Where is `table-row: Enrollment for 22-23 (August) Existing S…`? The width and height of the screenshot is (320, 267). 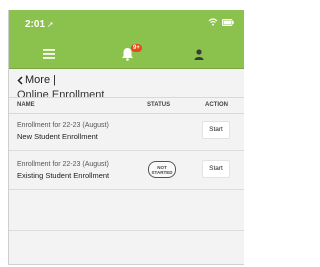
table-row: Enrollment for 22-23 (August) Existing S… is located at coordinates (126, 170).